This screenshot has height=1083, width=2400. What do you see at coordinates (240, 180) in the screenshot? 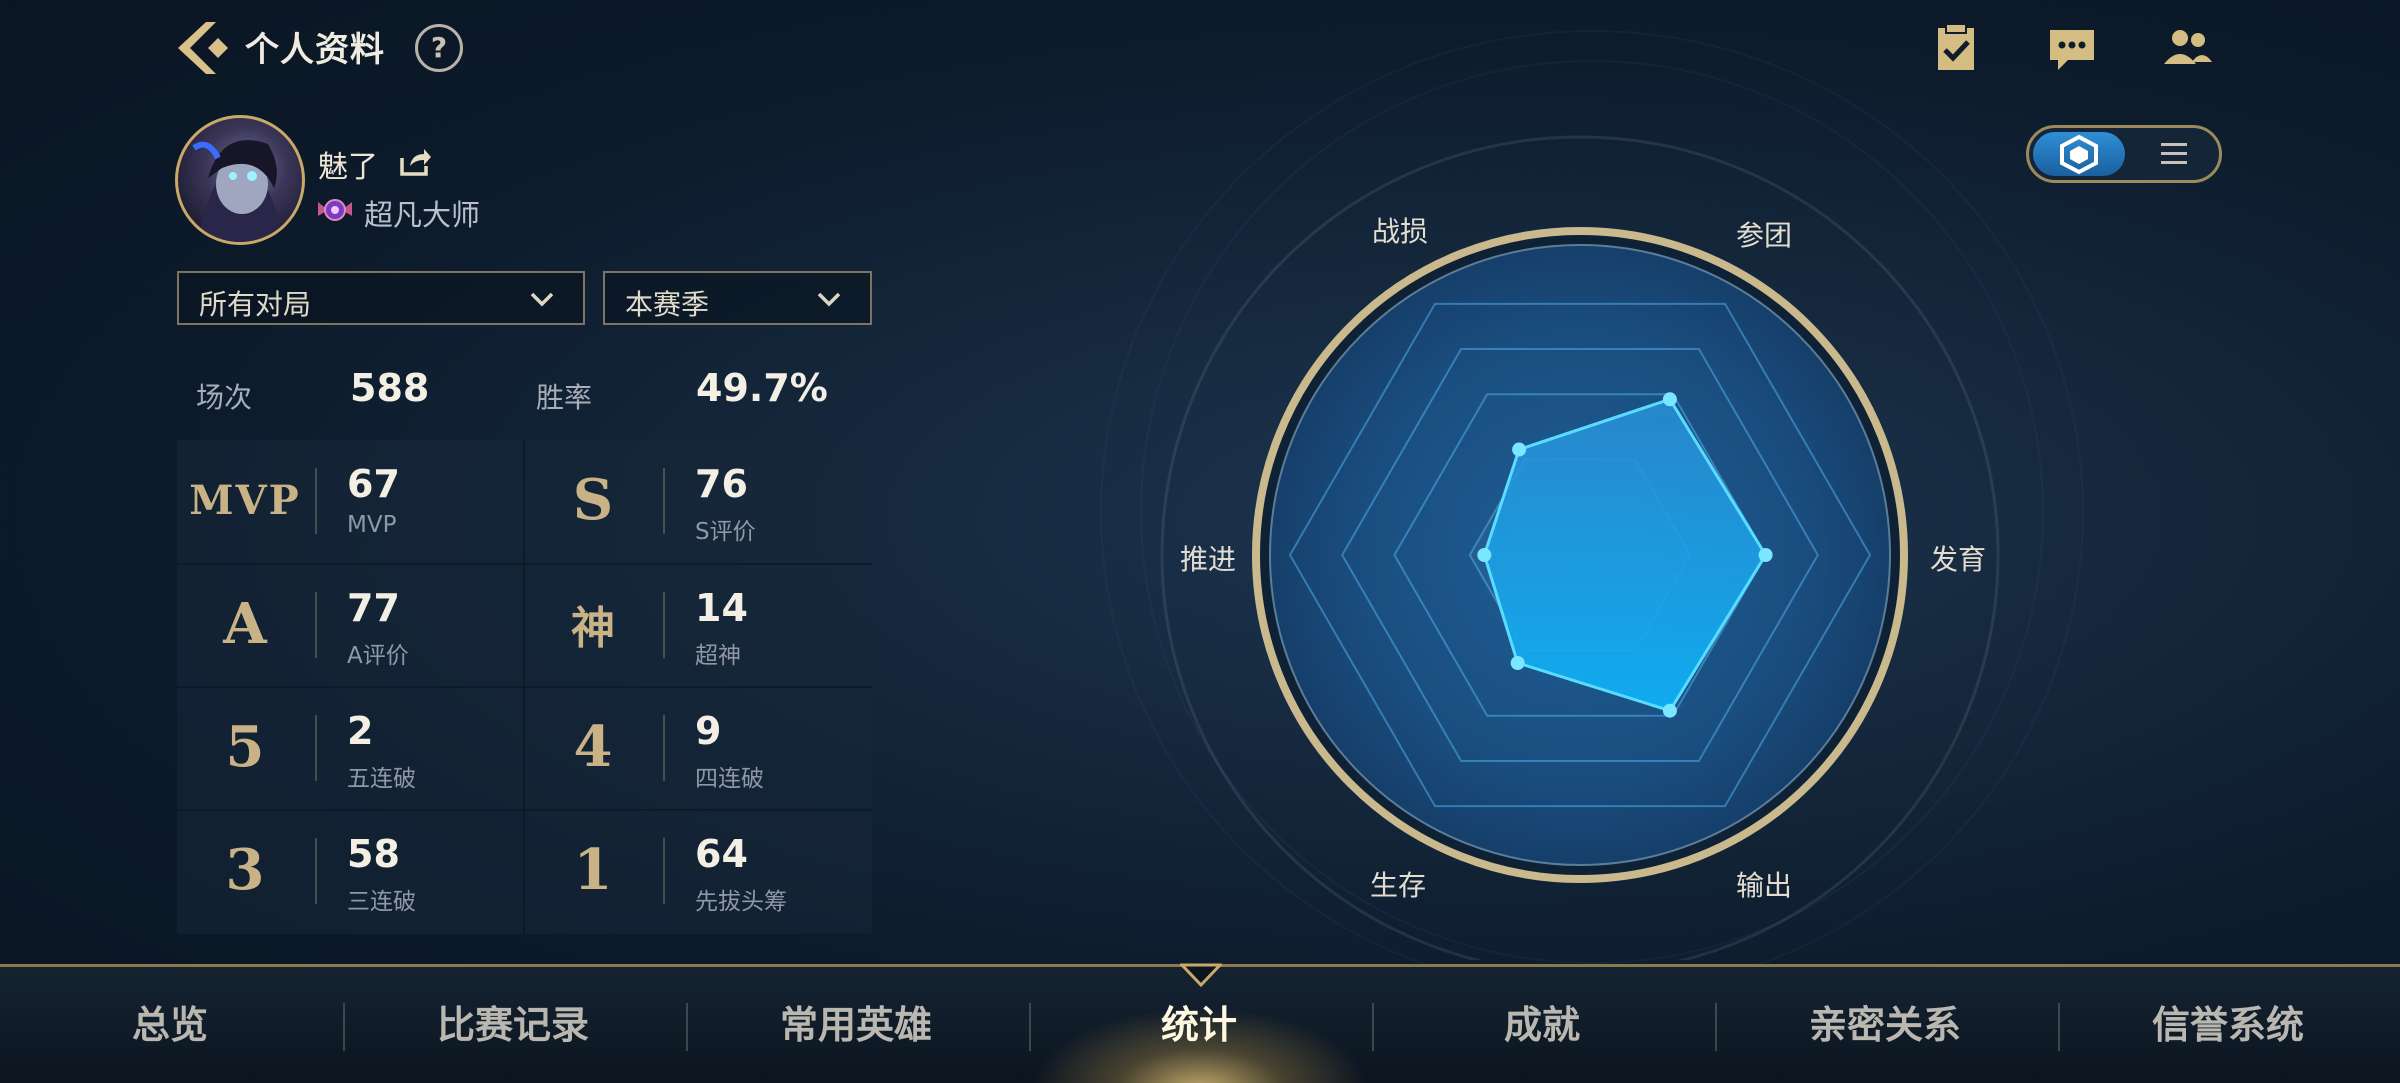
I see `avatar` at bounding box center [240, 180].